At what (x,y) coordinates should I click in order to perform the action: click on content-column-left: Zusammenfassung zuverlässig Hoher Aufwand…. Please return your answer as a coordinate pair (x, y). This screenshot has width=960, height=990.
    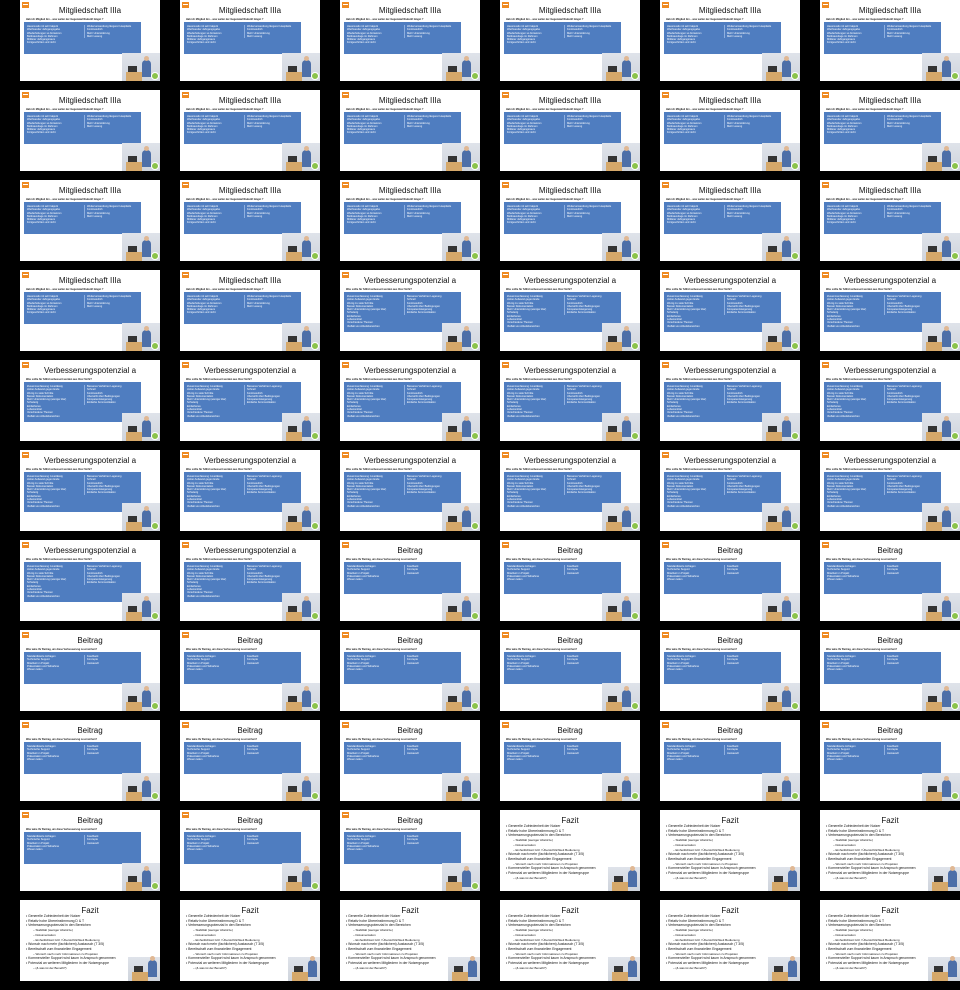
    Looking at the image, I should click on (54, 491).